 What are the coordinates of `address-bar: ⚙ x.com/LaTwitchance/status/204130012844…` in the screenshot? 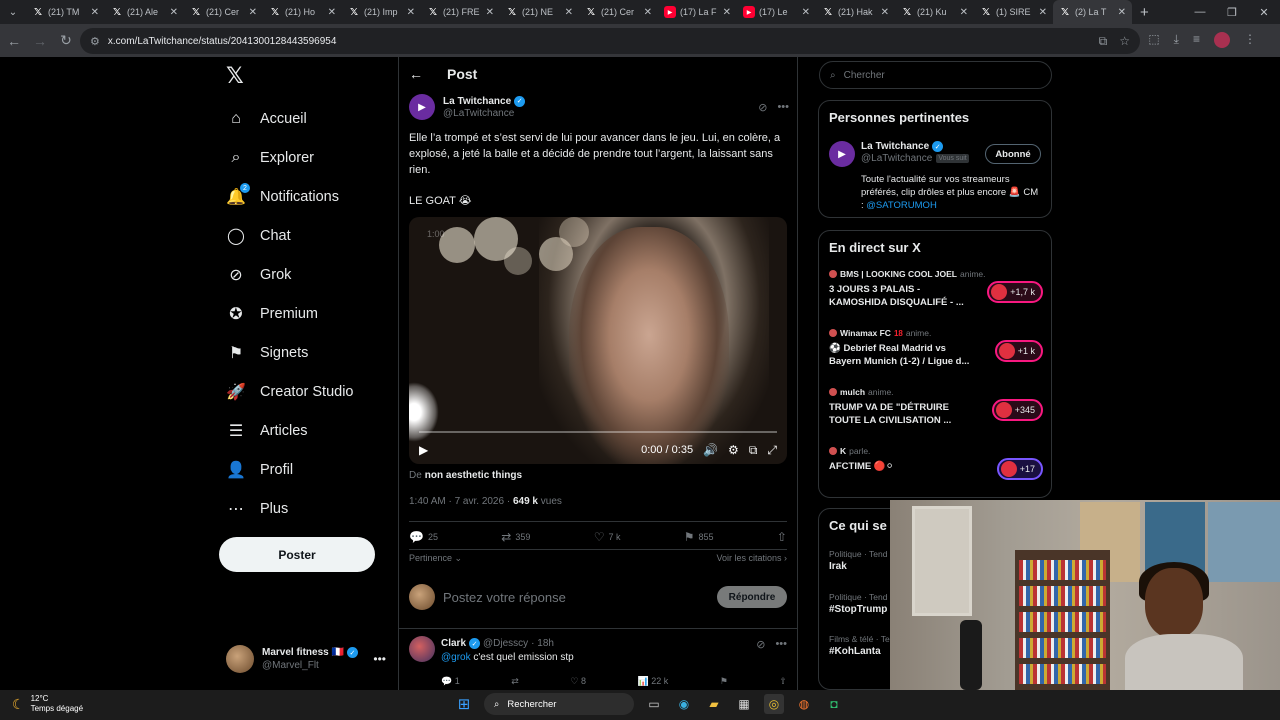 It's located at (610, 41).